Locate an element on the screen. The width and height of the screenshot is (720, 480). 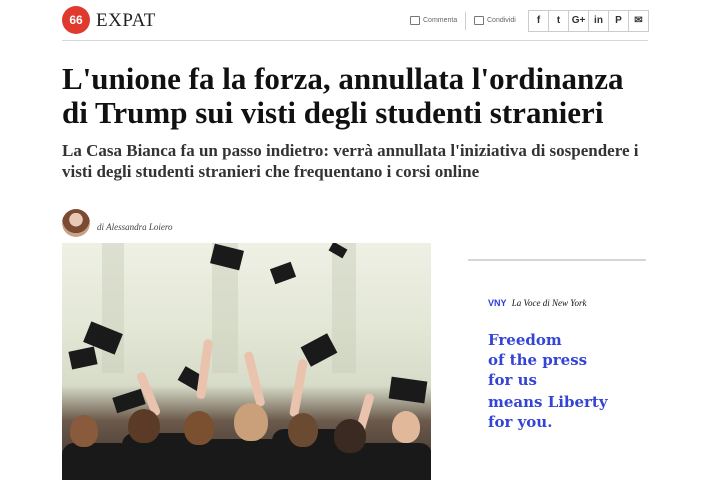
site-logo: EXPAT is located at coordinates (126, 21).